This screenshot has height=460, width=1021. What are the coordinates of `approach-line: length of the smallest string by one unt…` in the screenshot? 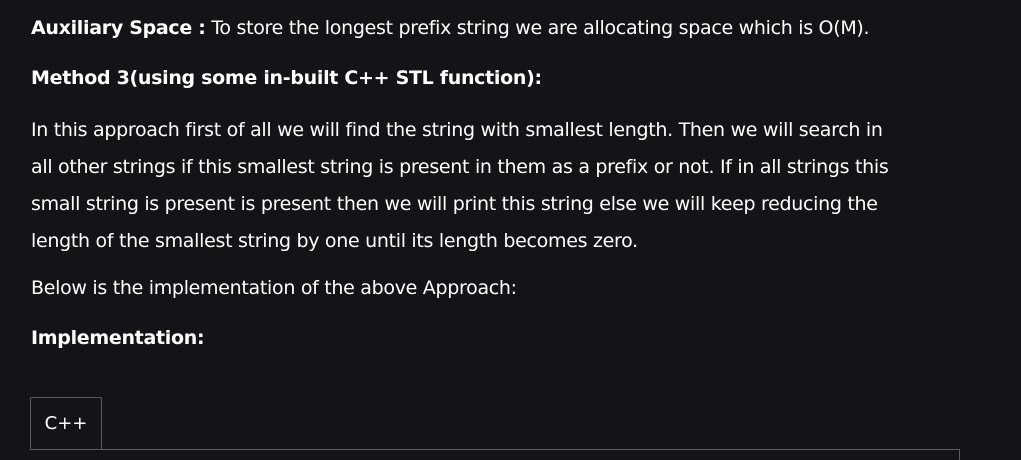 It's located at (334, 241).